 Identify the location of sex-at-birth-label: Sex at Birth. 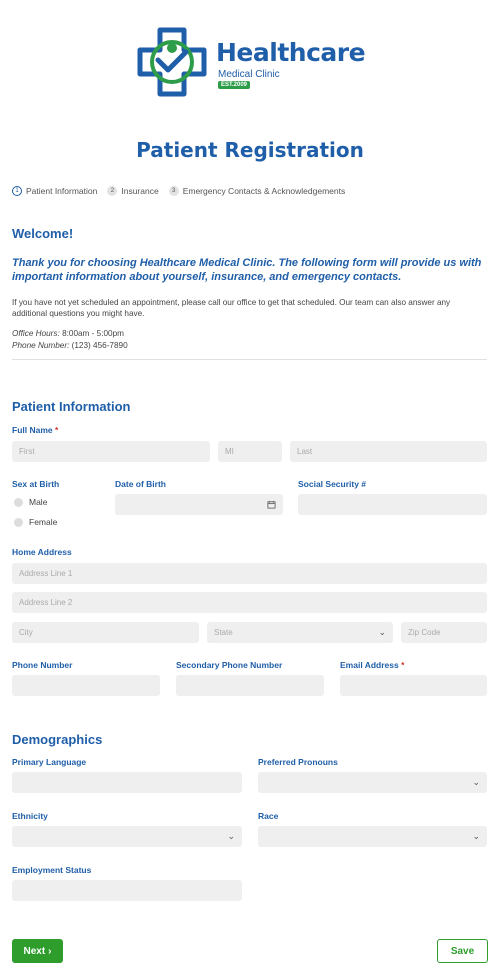
(36, 484).